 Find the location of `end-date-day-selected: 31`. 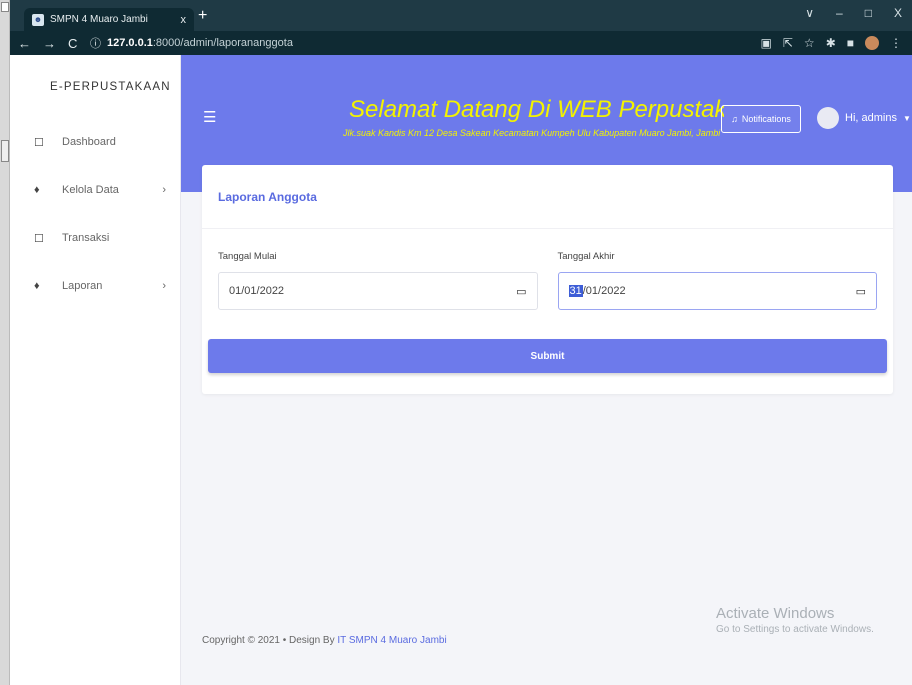

end-date-day-selected: 31 is located at coordinates (575, 291).